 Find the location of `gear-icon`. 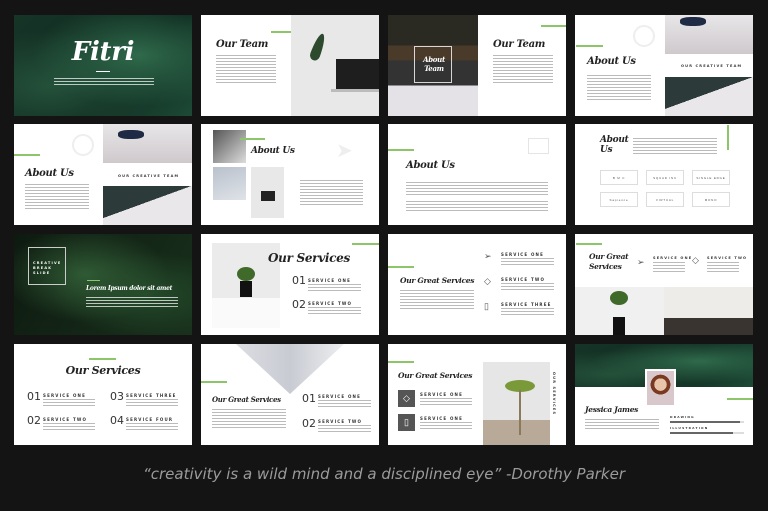

gear-icon is located at coordinates (644, 36).